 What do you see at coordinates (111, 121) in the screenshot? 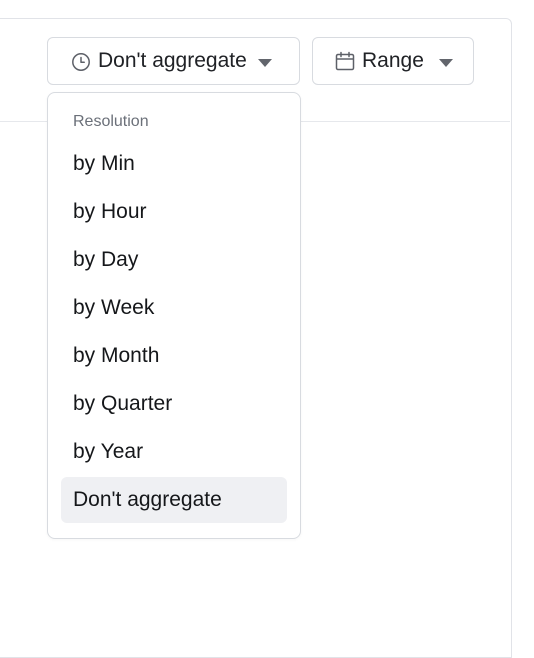
I see `dropdown-section-header: Resolution` at bounding box center [111, 121].